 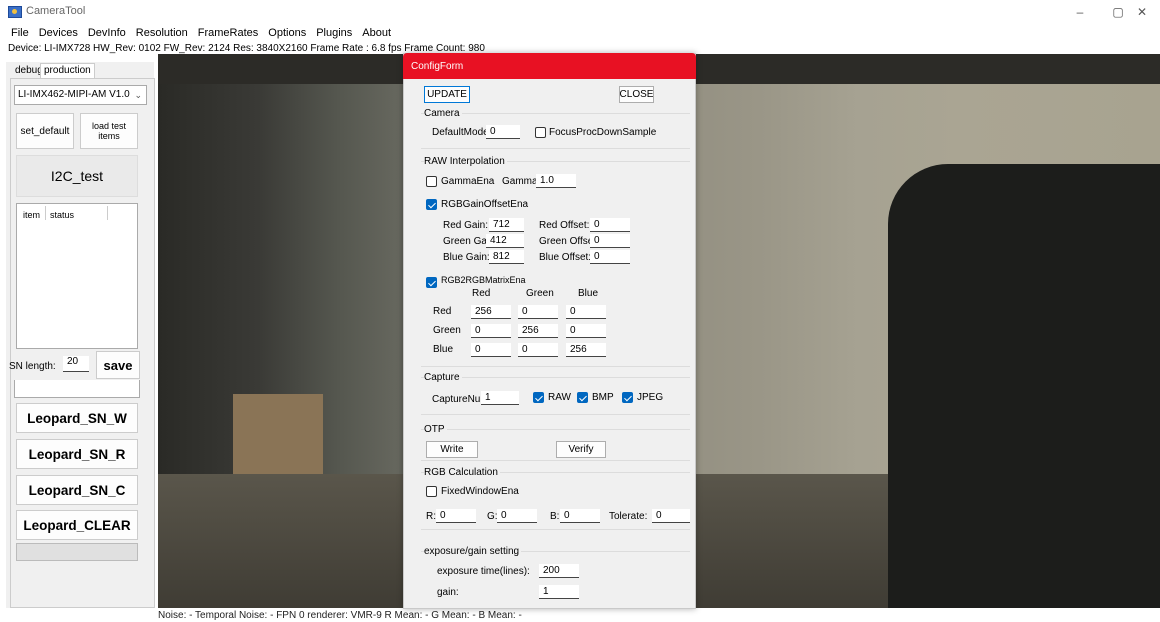 I want to click on raw-interpolation-title: RAW Interpolation, so click(x=465, y=161).